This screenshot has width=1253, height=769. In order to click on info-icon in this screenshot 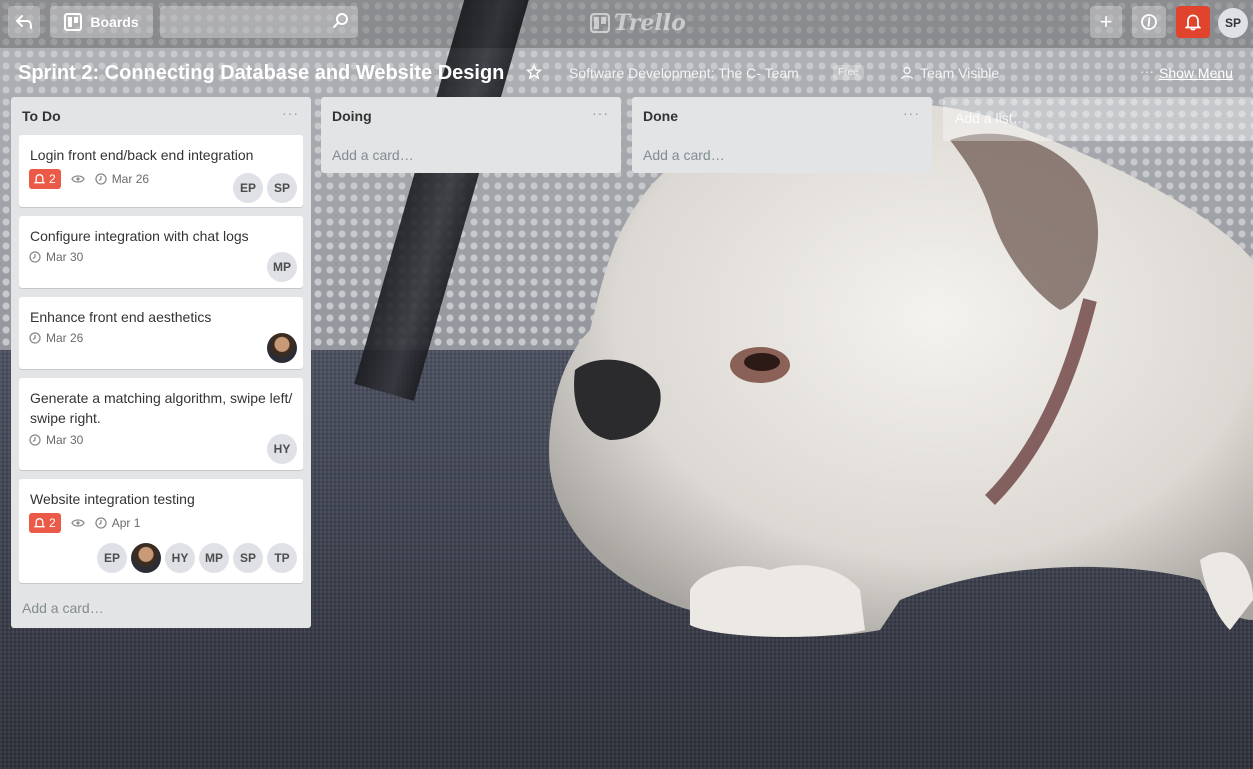, I will do `click(1149, 22)`.